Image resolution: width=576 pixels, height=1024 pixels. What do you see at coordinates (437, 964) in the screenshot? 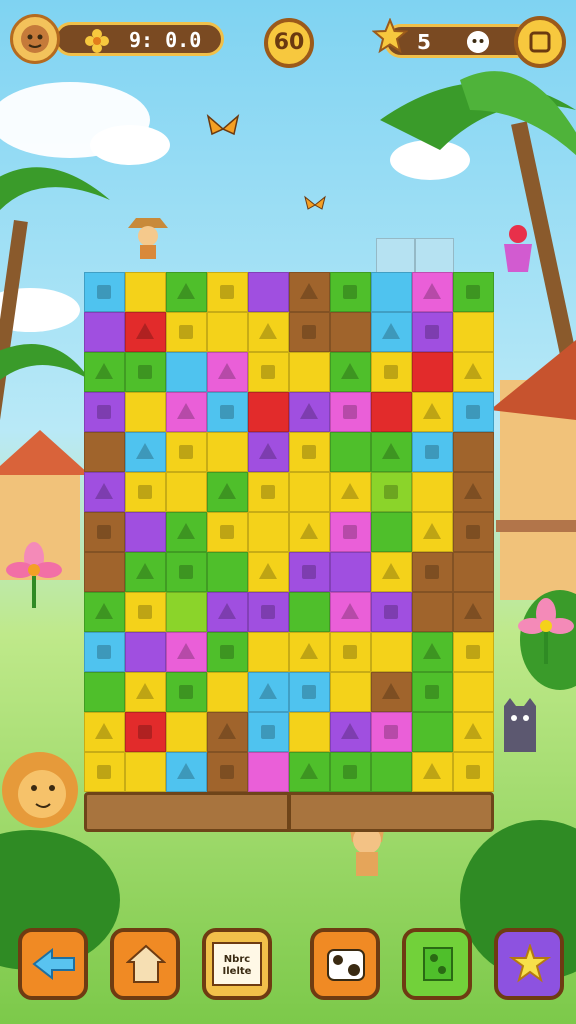
I see `puzzle-button` at bounding box center [437, 964].